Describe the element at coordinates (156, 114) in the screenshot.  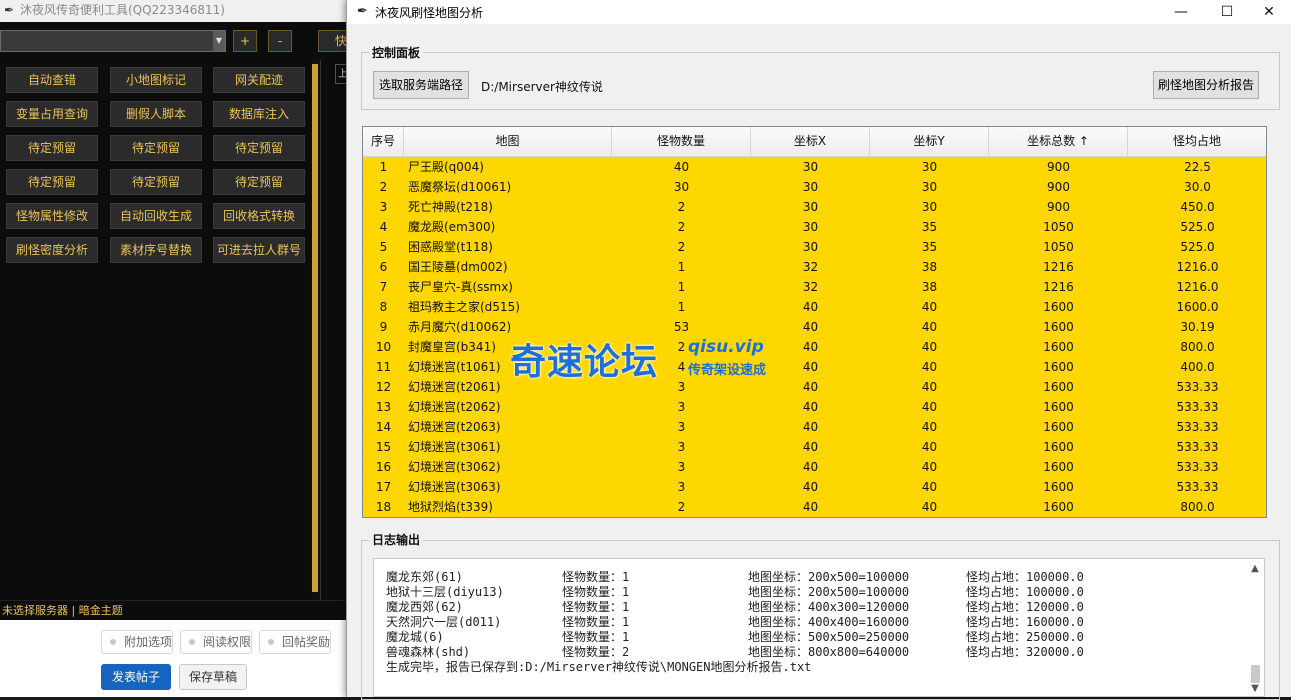
I see `tool-button: 删假人脚本` at that location.